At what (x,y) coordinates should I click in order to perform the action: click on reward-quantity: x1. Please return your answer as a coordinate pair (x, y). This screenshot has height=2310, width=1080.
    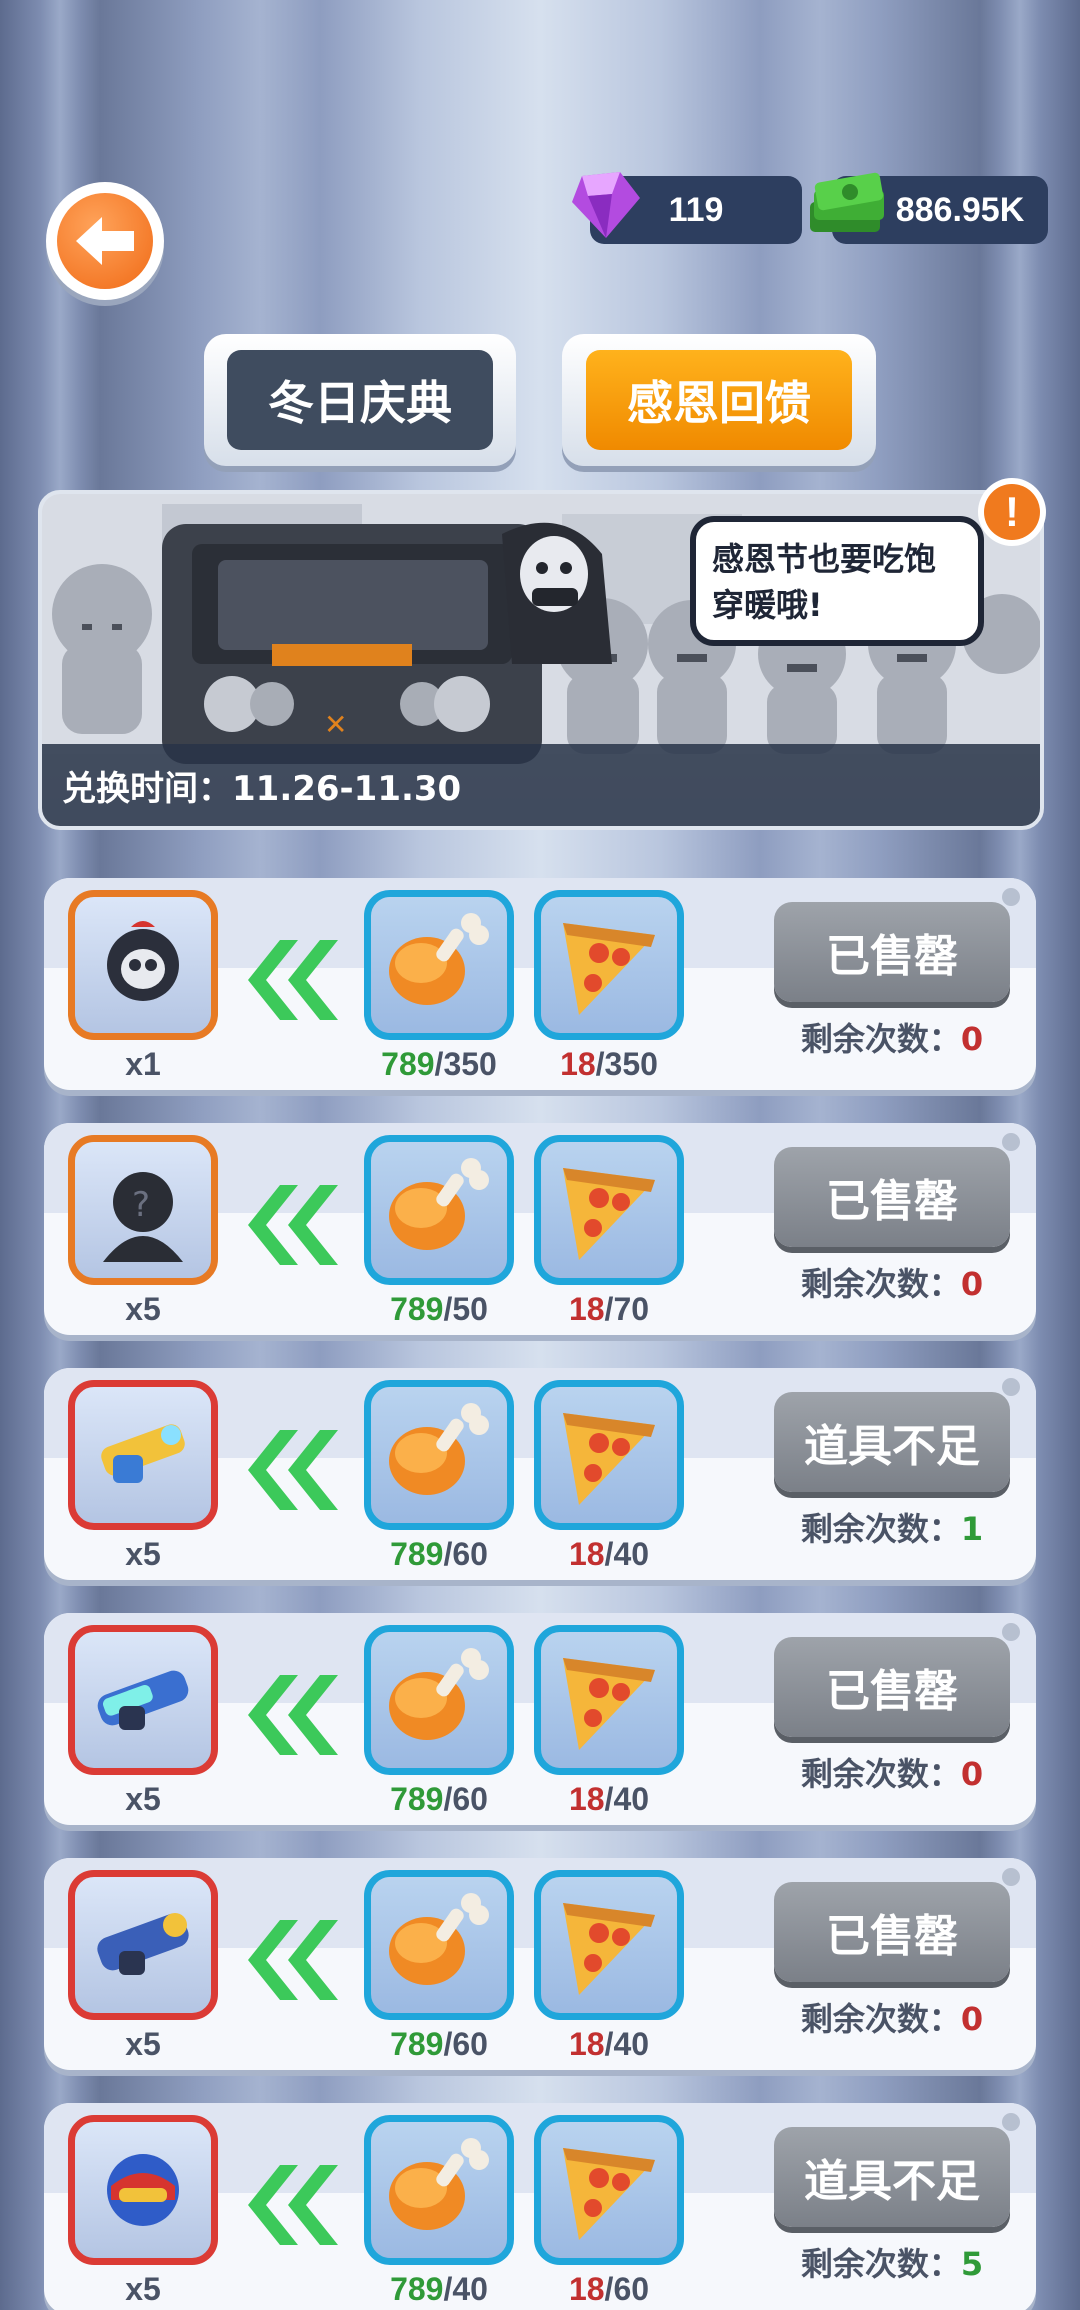
    Looking at the image, I should click on (143, 1064).